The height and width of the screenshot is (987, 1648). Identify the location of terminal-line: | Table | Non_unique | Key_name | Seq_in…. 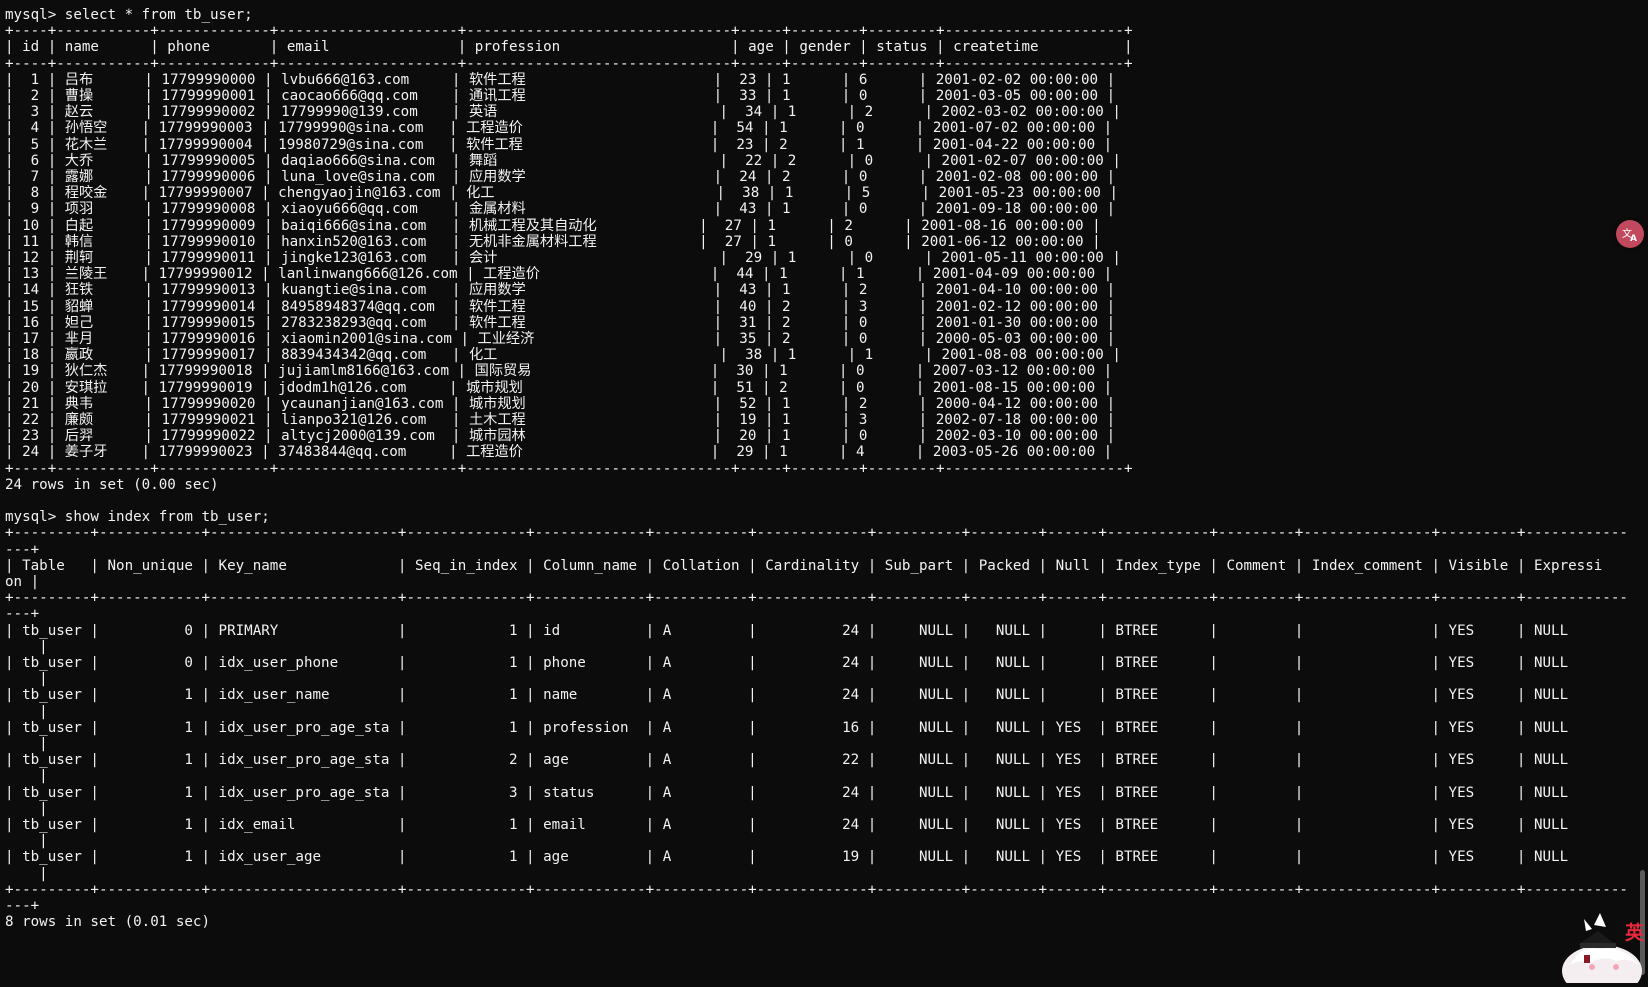
(804, 565).